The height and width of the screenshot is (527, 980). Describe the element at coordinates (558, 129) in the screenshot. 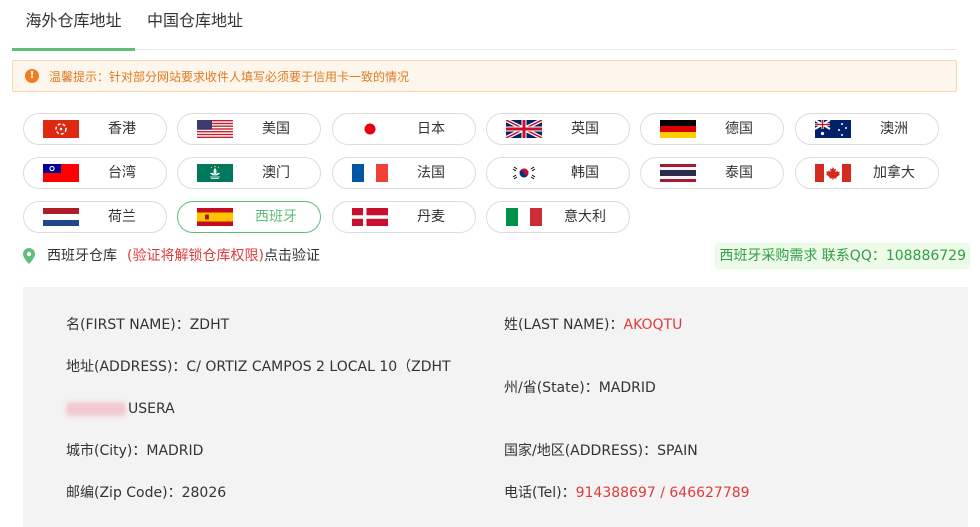

I see `country-button-uk: 英国` at that location.